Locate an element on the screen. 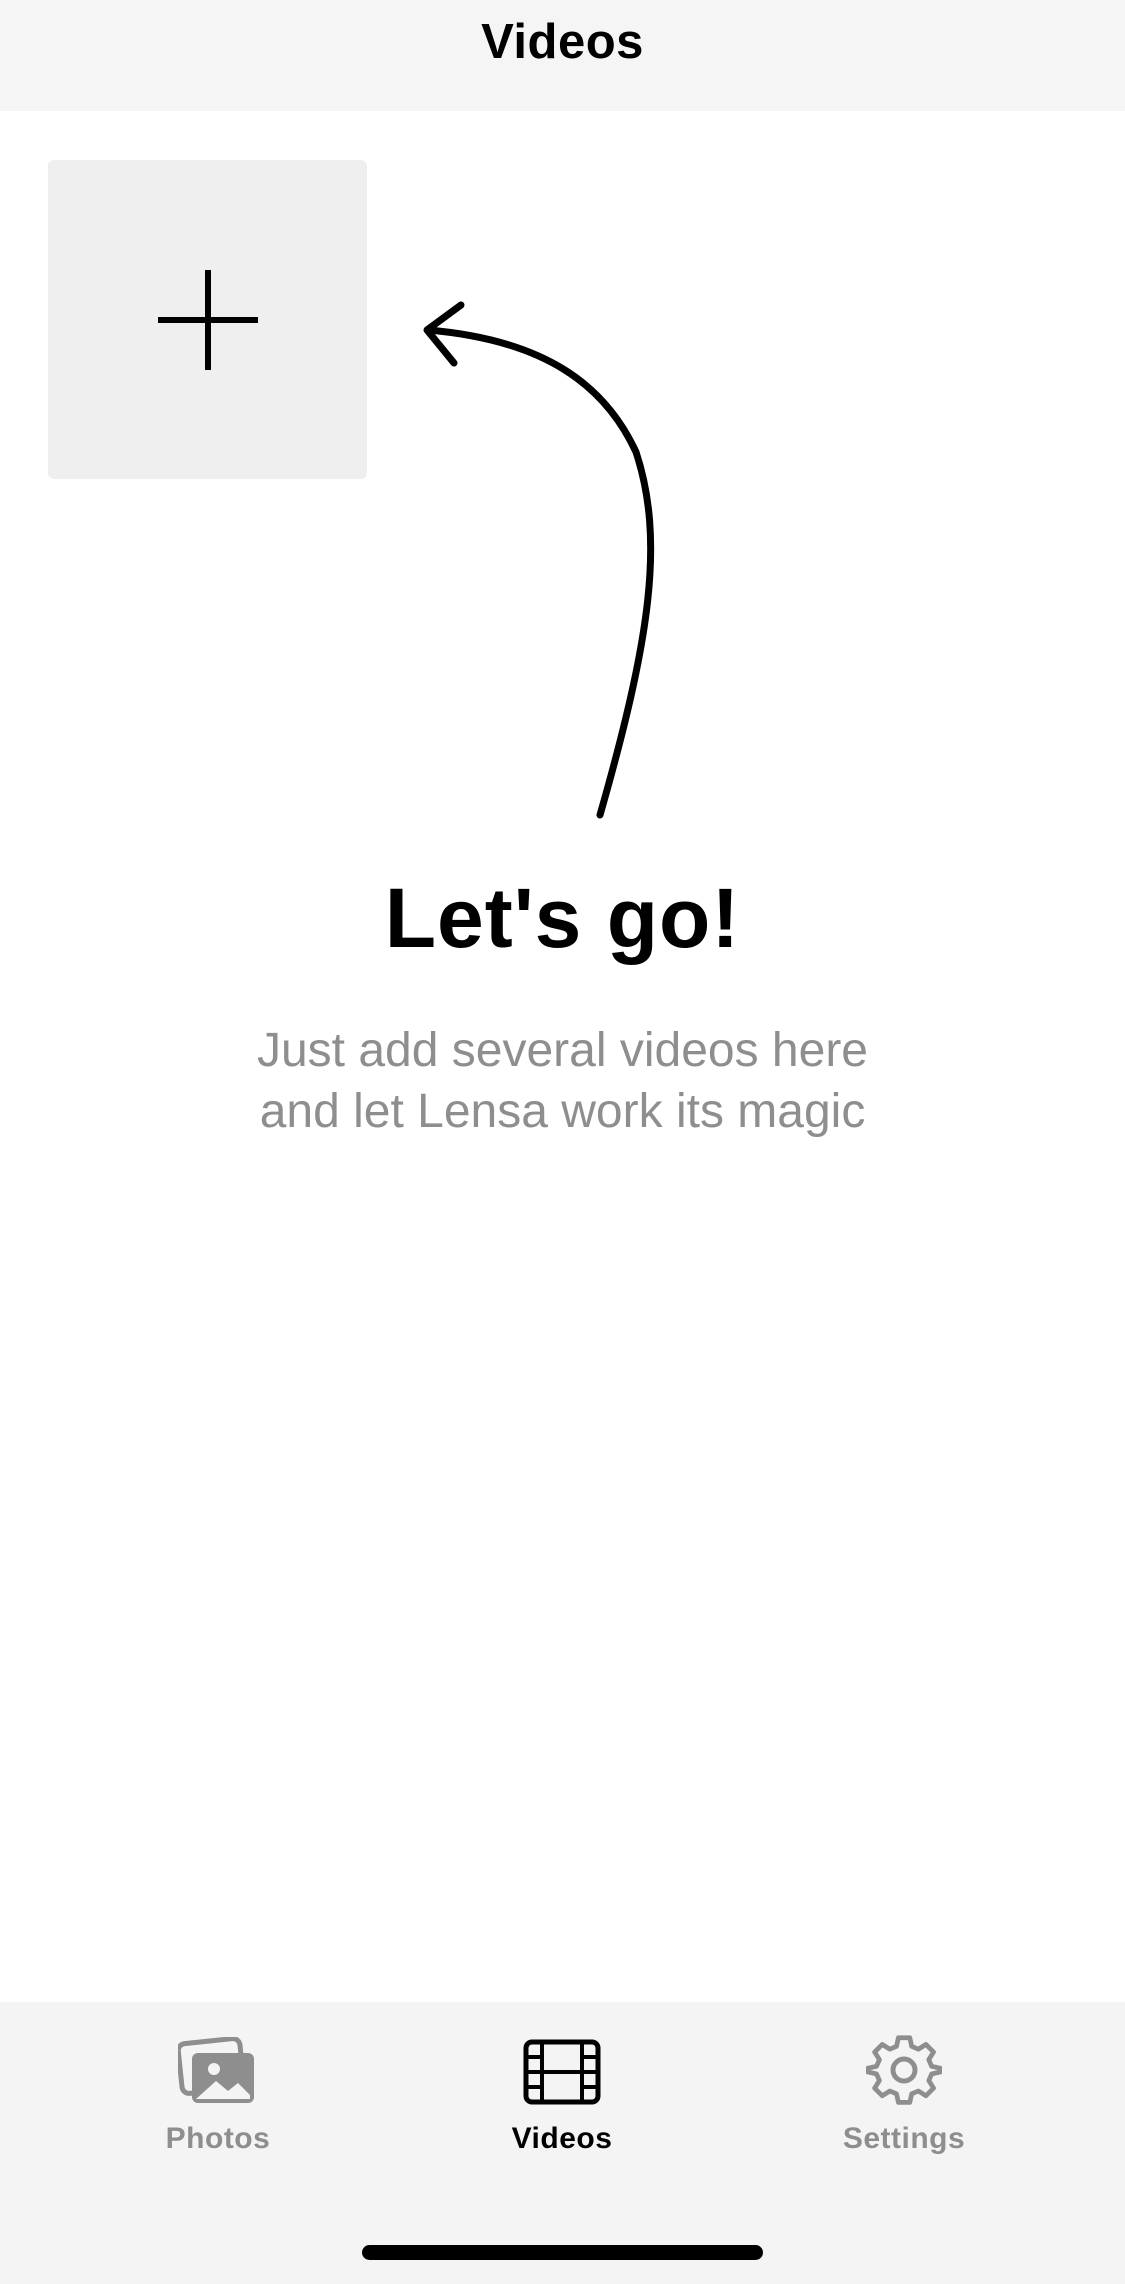 The width and height of the screenshot is (1125, 2284). subtitle-line-1: Just add several videos here is located at coordinates (562, 1050).